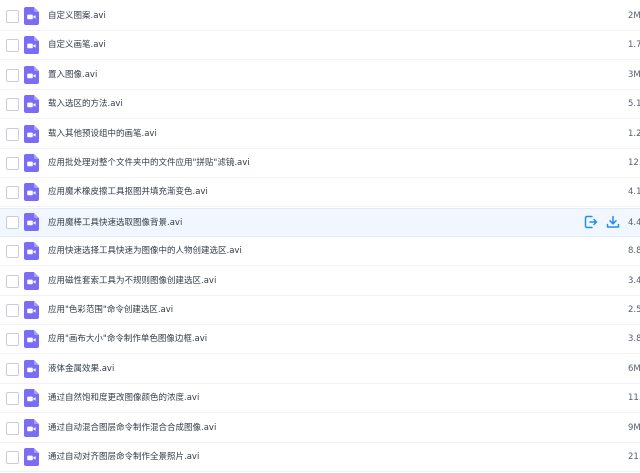 This screenshot has width=640, height=473. Describe the element at coordinates (320, 193) in the screenshot. I see `file-row: 应用魔术橡皮擦工具抠图并填充渐变色.avi 4.1` at that location.